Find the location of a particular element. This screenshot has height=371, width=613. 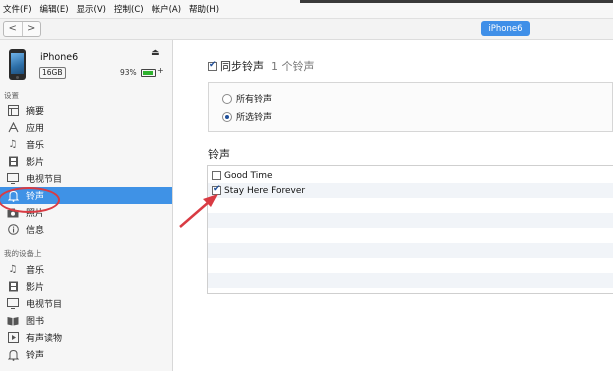

sidebar-item-device-tv: 电视节目 is located at coordinates (86, 303).